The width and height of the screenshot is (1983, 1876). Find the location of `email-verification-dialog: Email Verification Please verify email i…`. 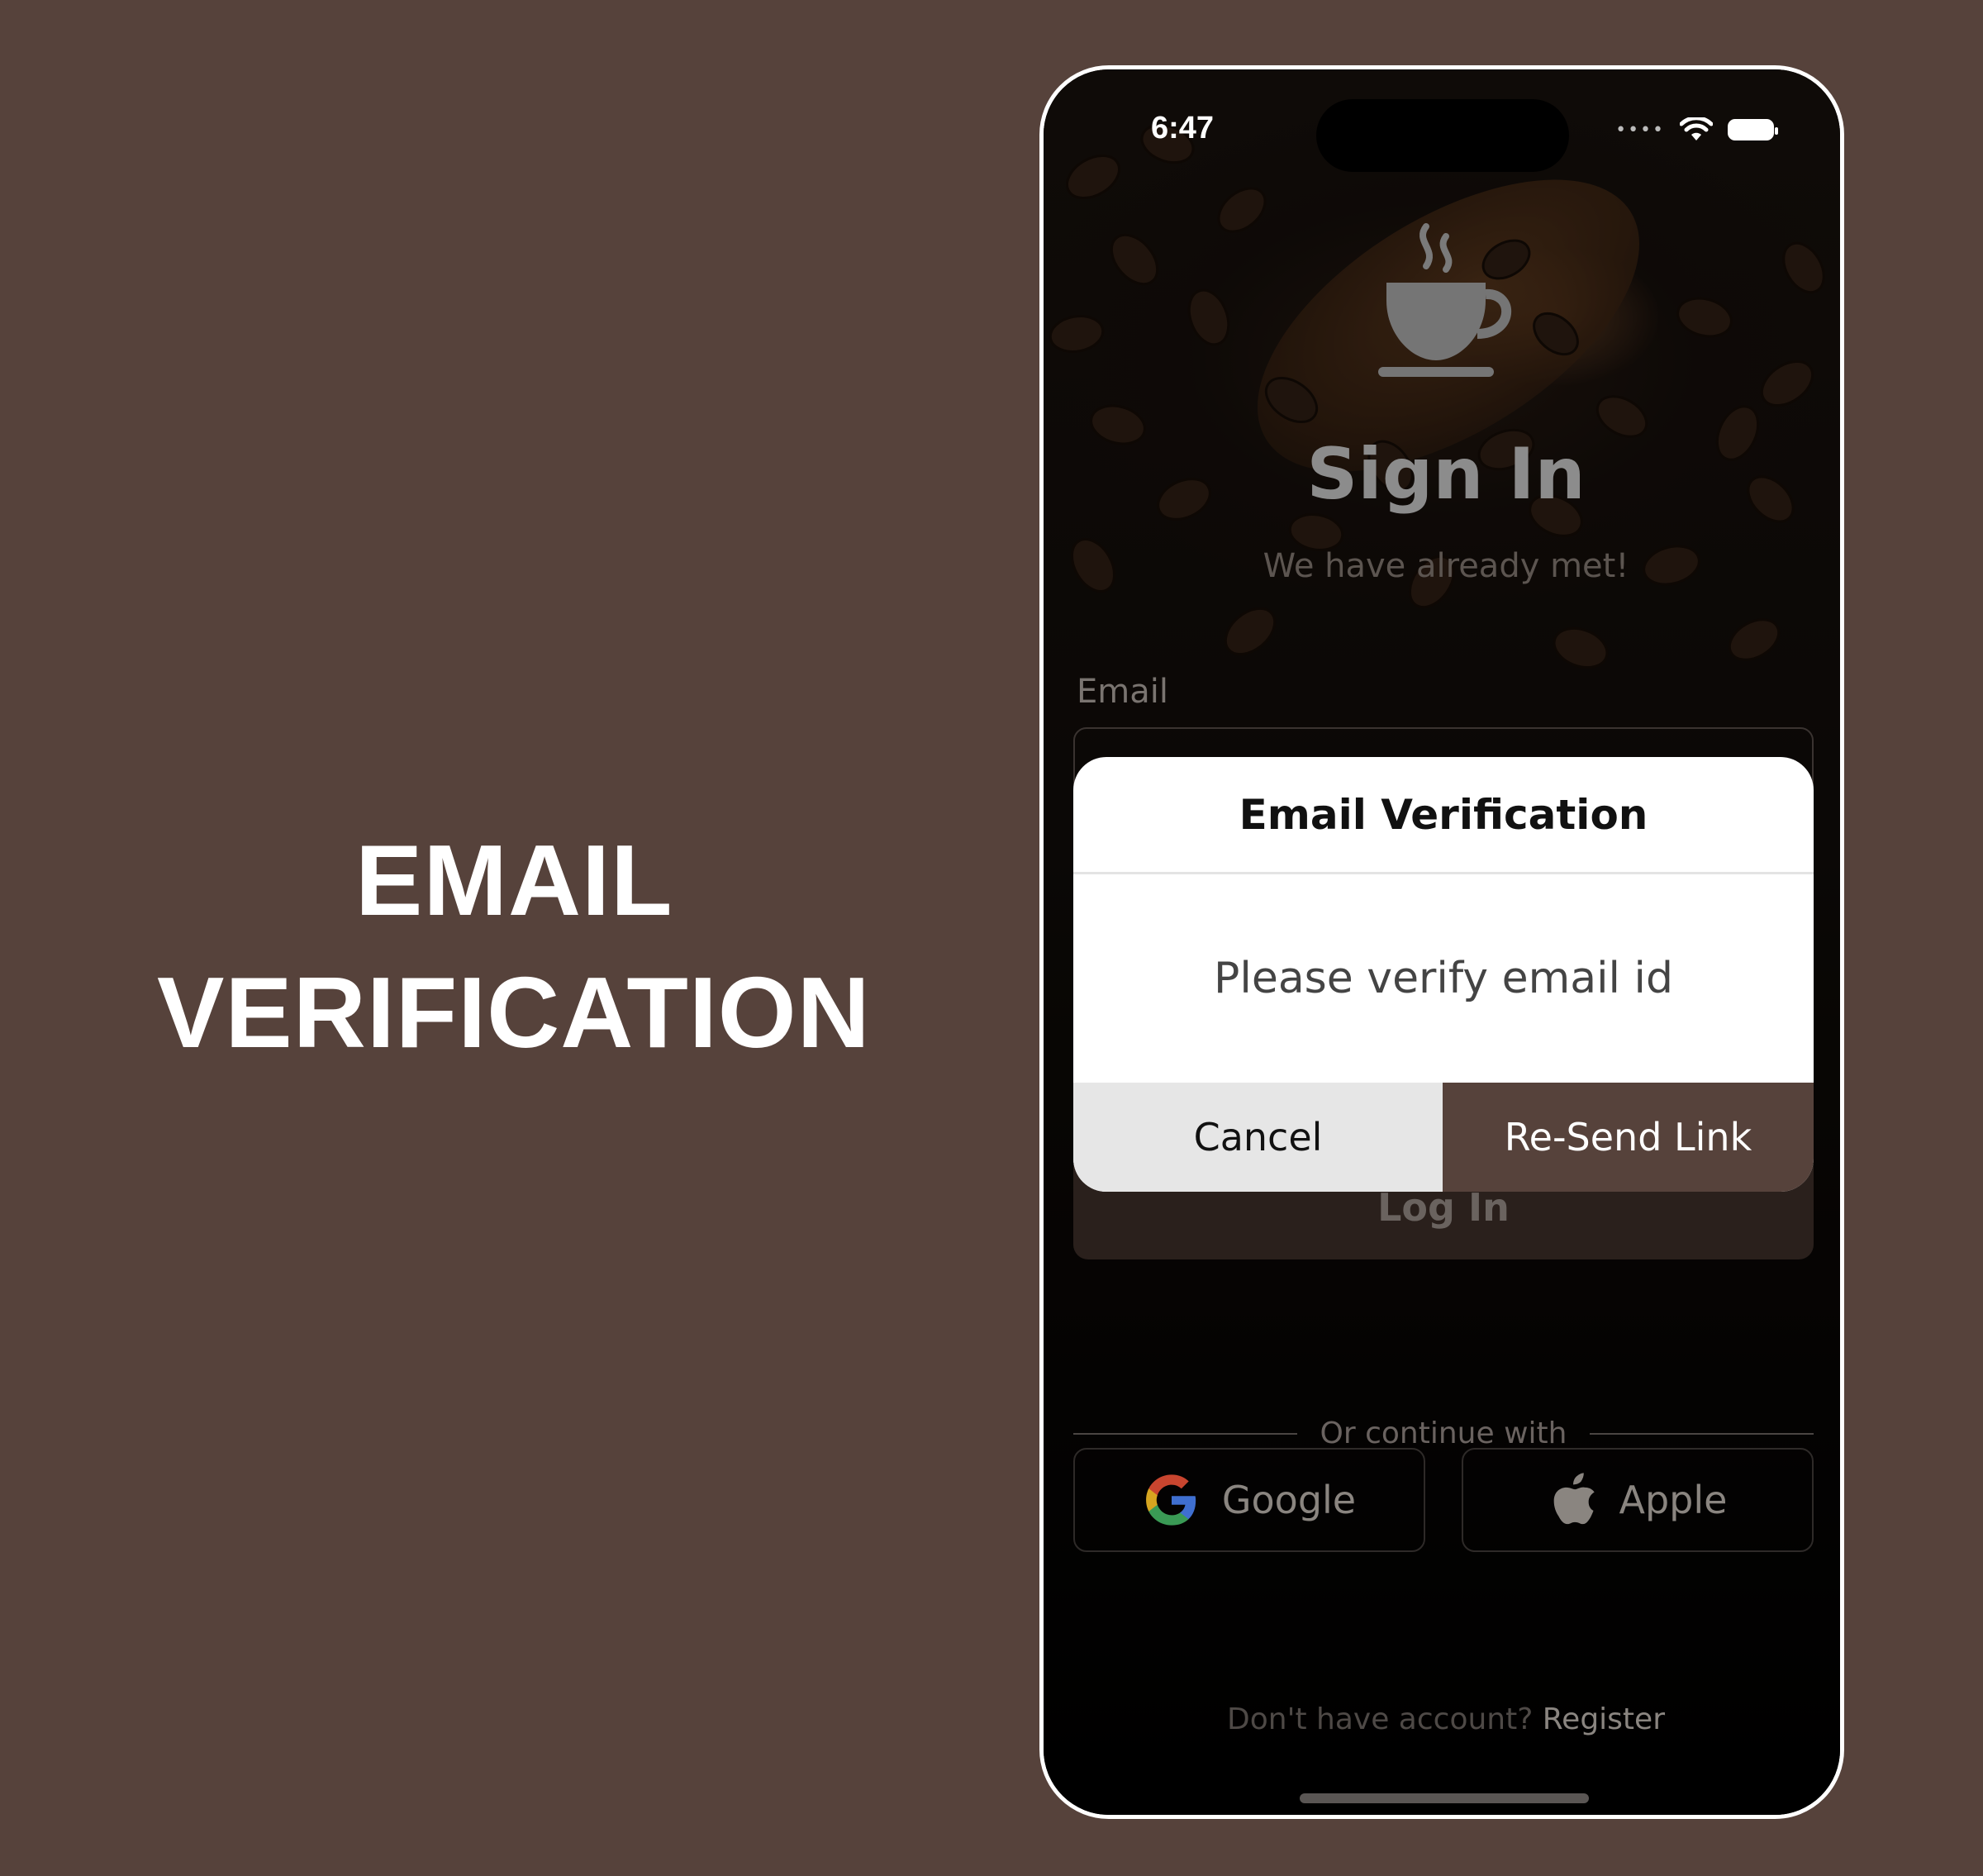

email-verification-dialog: Email Verification Please verify email i… is located at coordinates (1443, 975).